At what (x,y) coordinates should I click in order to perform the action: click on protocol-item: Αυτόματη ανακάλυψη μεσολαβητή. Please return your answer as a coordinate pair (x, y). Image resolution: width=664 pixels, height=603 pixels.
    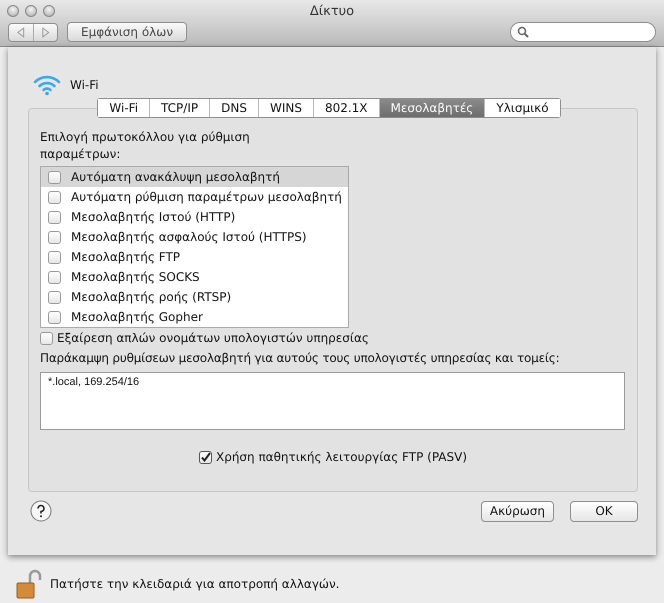
    Looking at the image, I should click on (194, 177).